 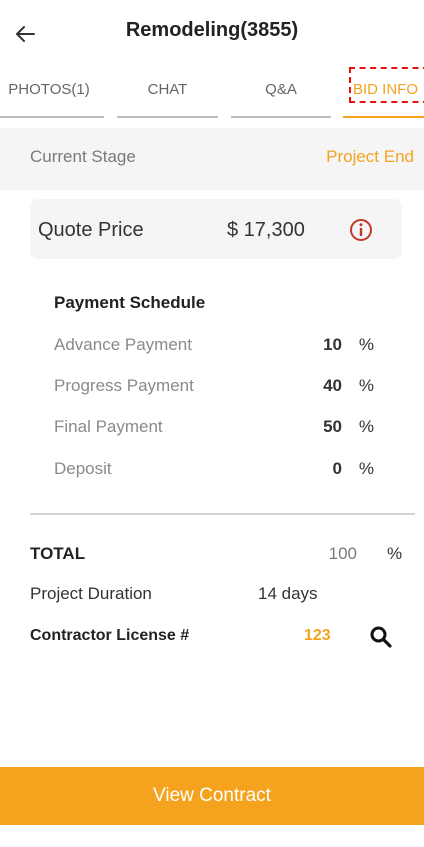 I want to click on quote-price-value: $ 17,300, so click(x=266, y=230).